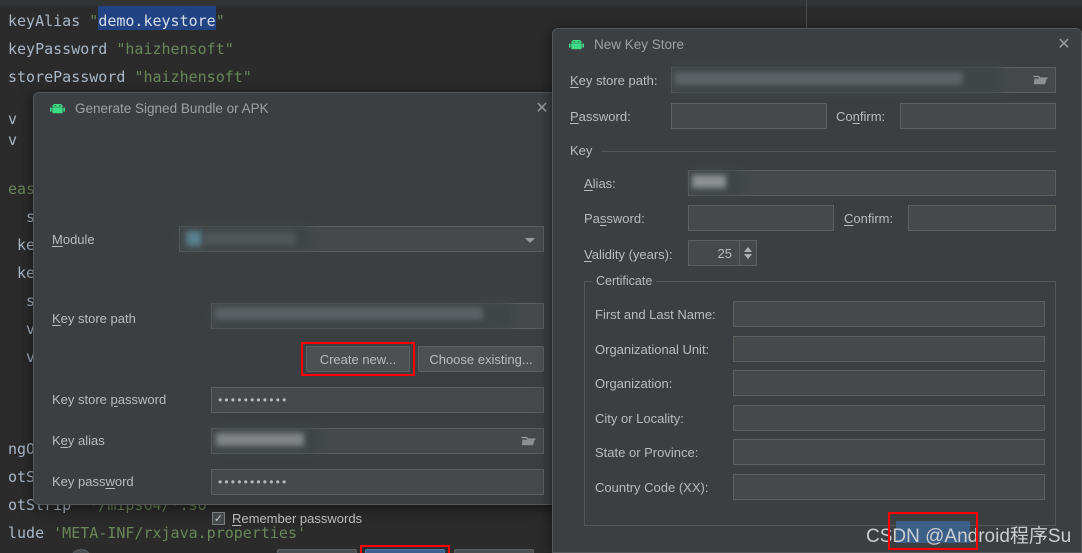 Image resolution: width=1082 pixels, height=553 pixels. What do you see at coordinates (749, 116) in the screenshot?
I see `ks-password-input` at bounding box center [749, 116].